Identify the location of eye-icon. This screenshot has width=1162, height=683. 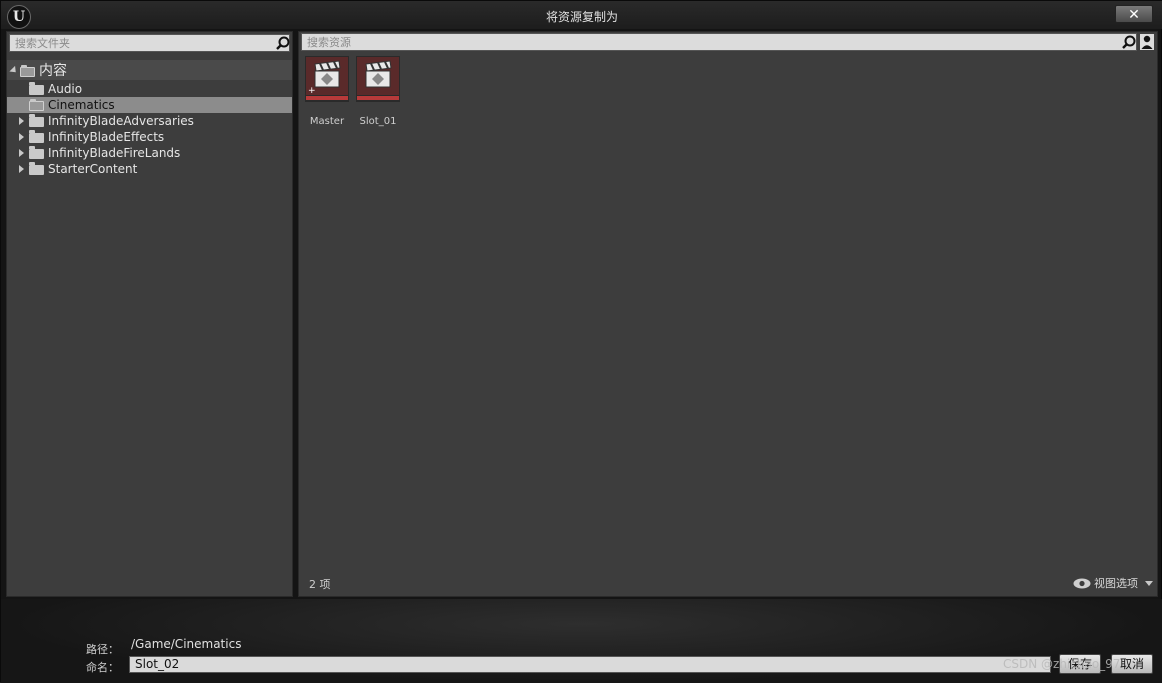
(1082, 583).